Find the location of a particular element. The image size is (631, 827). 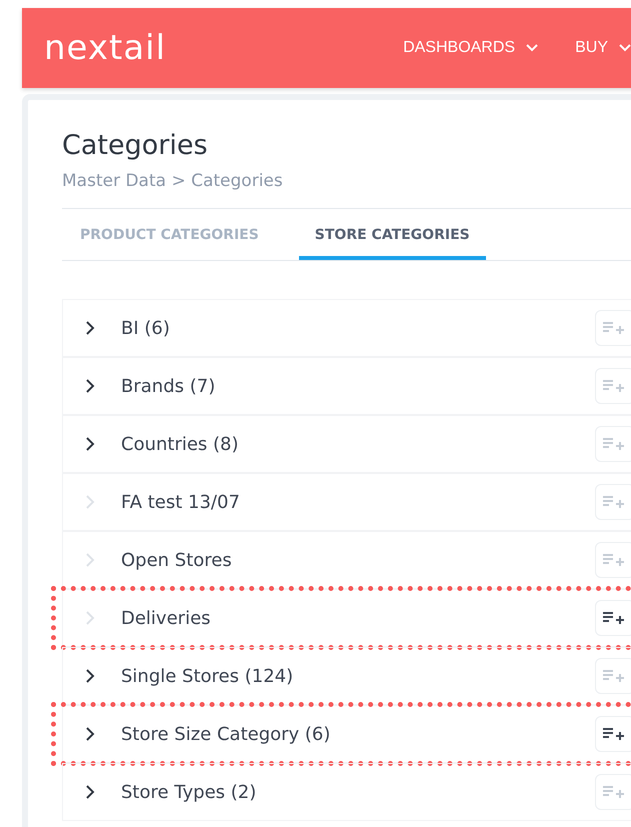

category-name: Store Types (2) is located at coordinates (188, 792).